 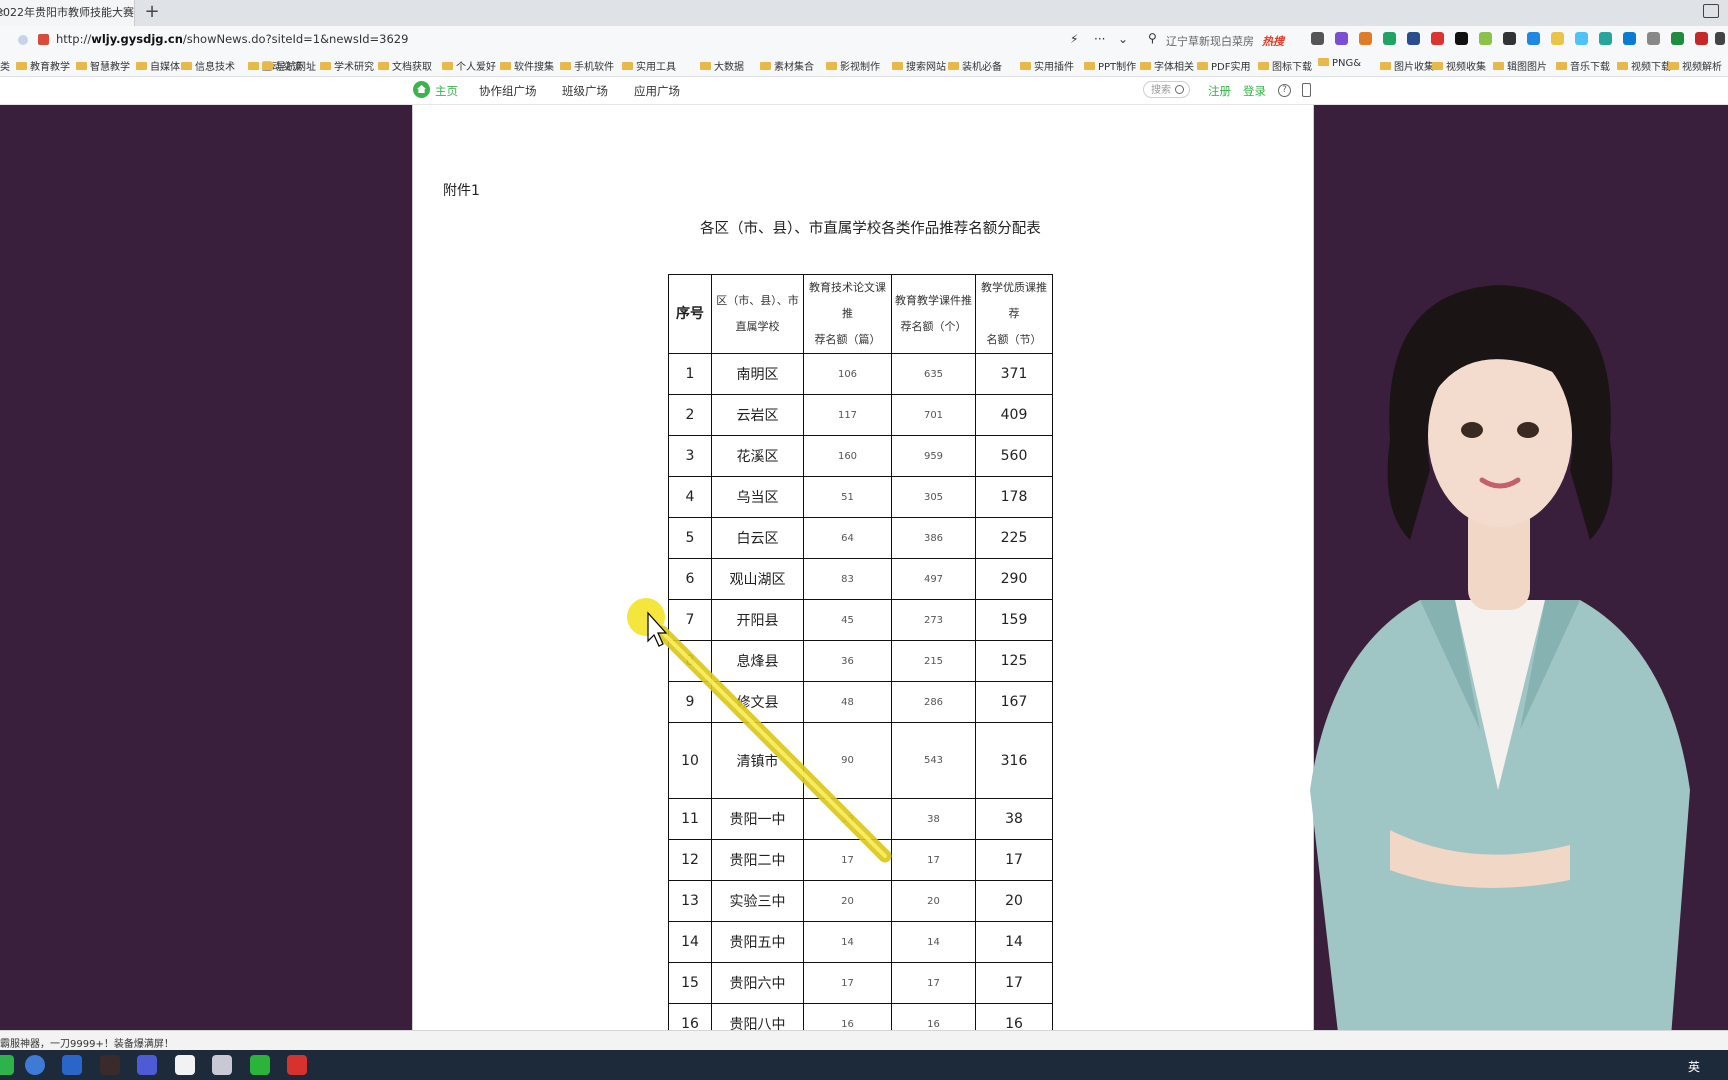 I want to click on back-icon, so click(x=23, y=40).